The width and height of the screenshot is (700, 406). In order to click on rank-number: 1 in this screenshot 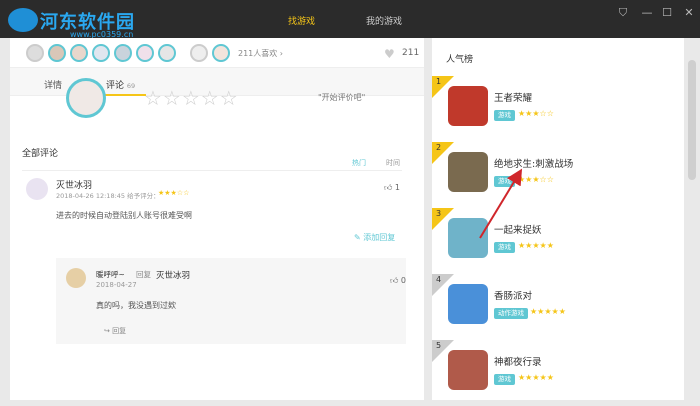, I will do `click(439, 81)`.